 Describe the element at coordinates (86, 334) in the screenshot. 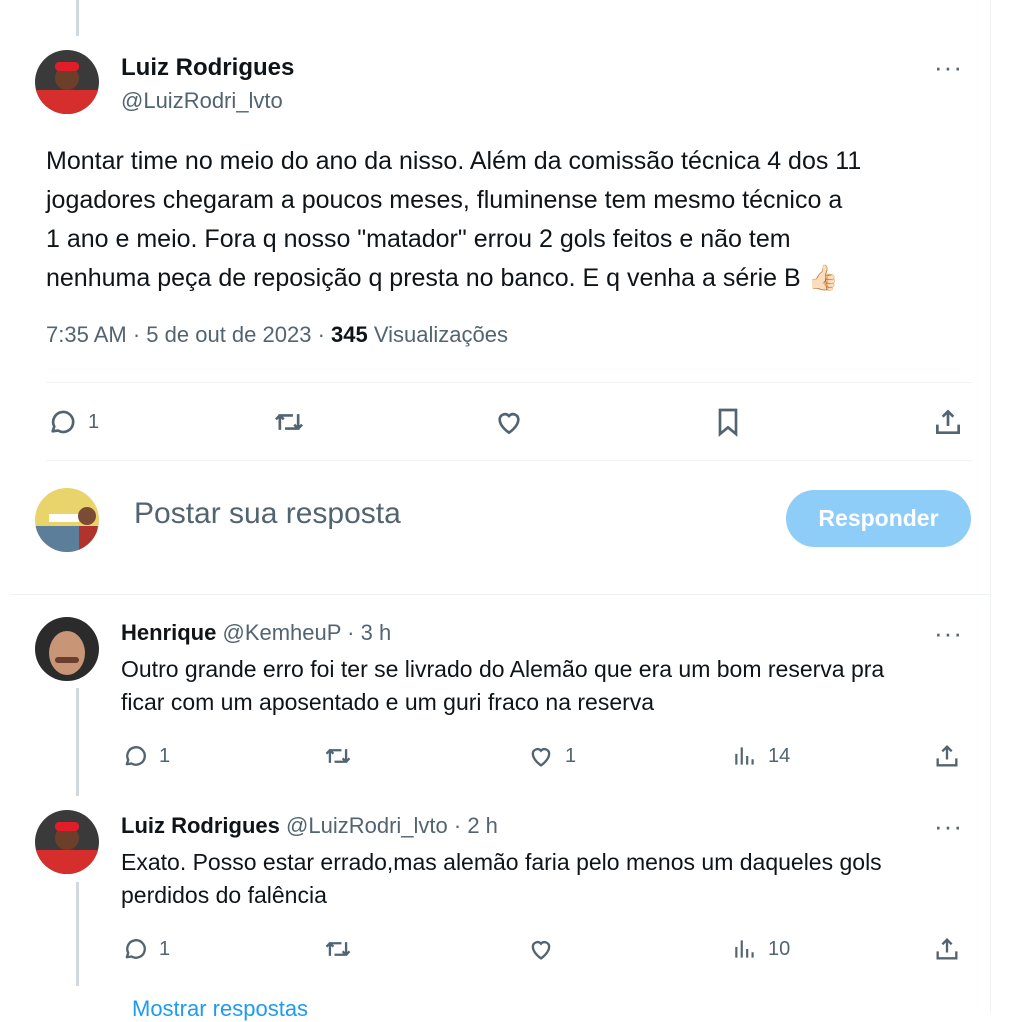

I see `tweet-time: 7:35 AM` at that location.